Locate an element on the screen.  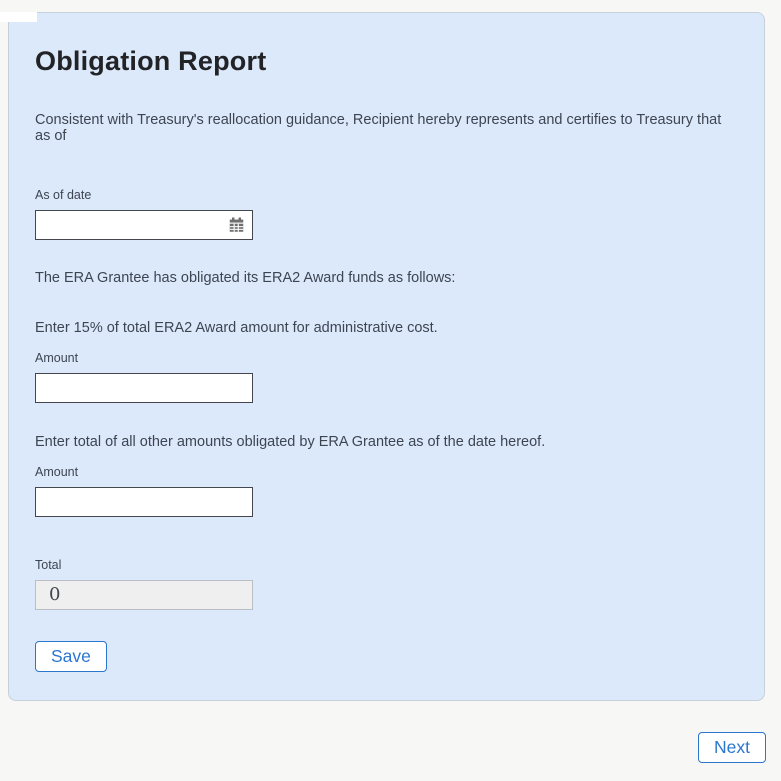
as-of-date-input is located at coordinates (144, 224).